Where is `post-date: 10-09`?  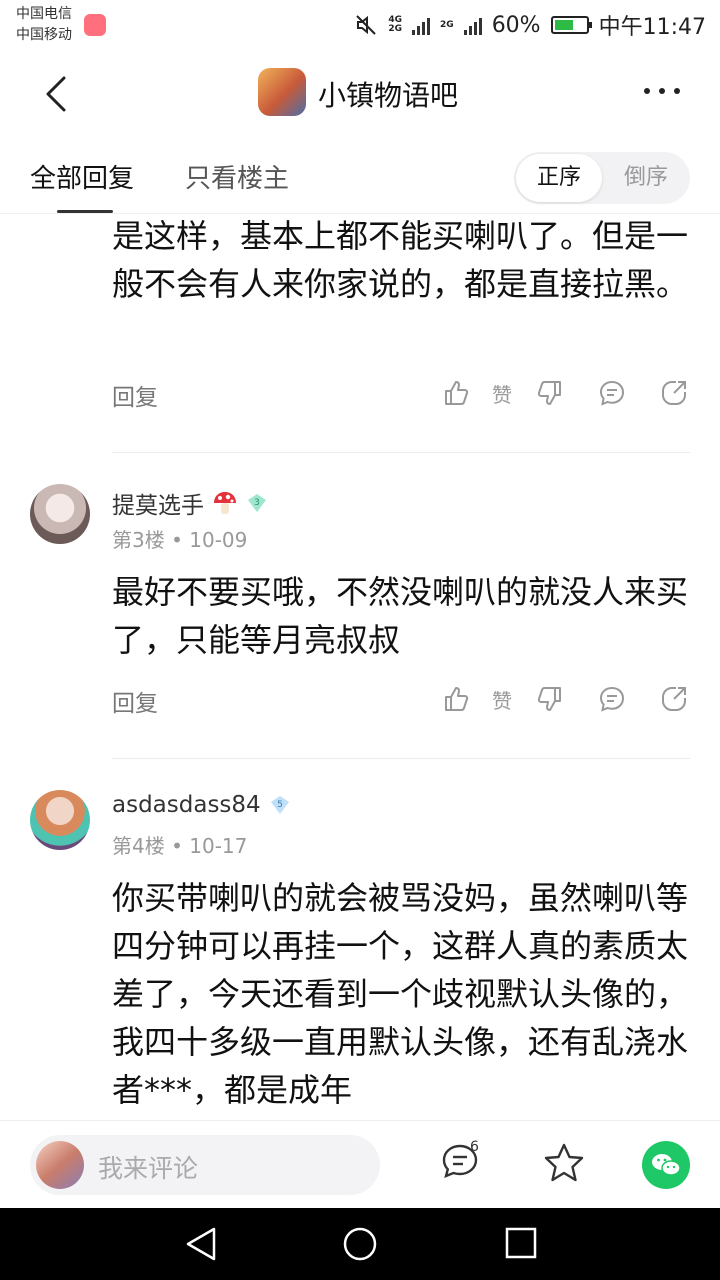
post-date: 10-09 is located at coordinates (218, 540).